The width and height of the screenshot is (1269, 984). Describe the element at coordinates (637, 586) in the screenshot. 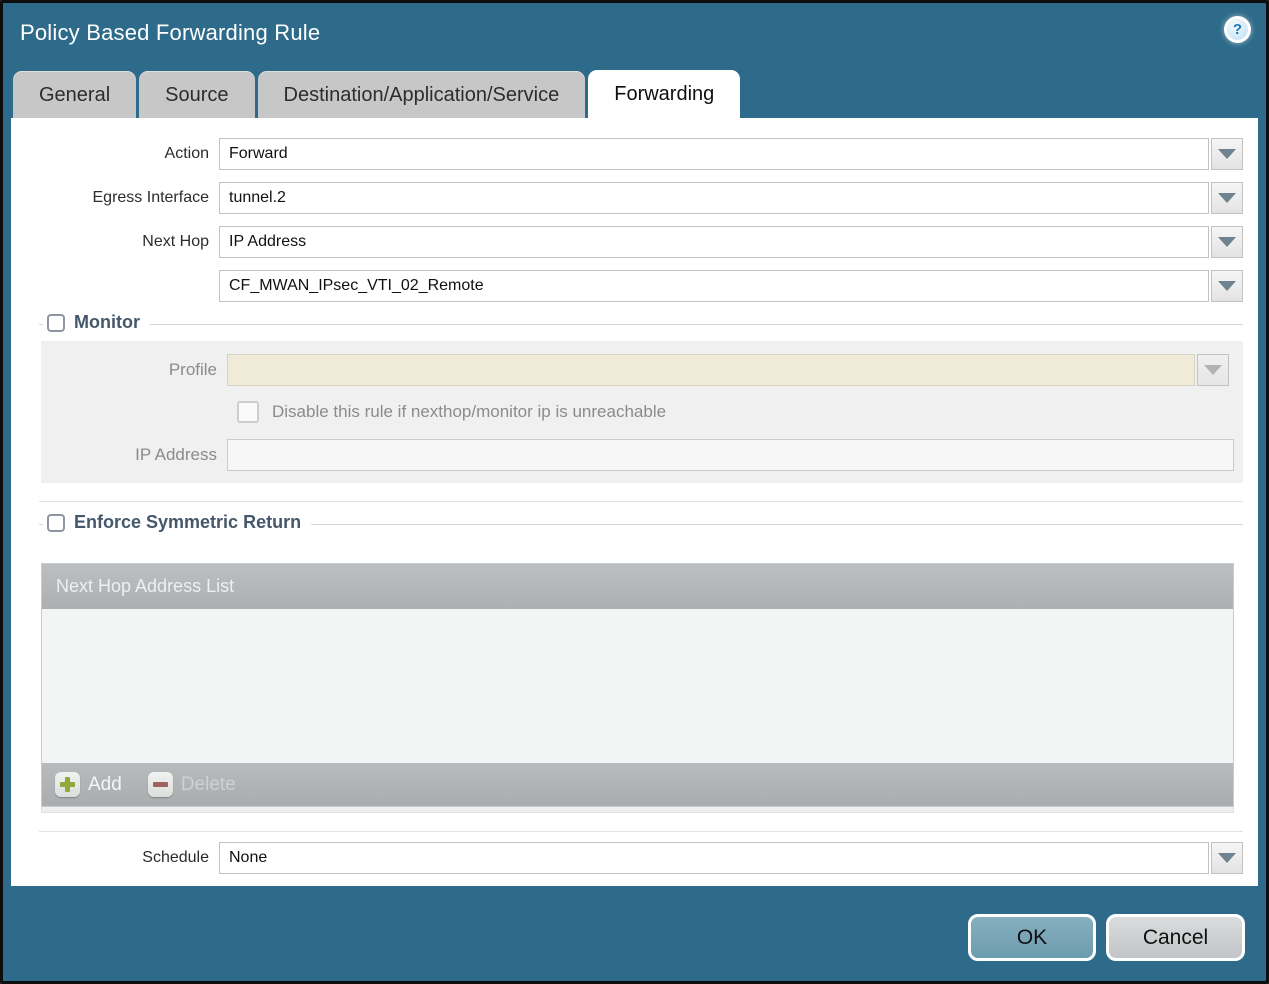

I see `table-header: Next Hop Address List` at that location.